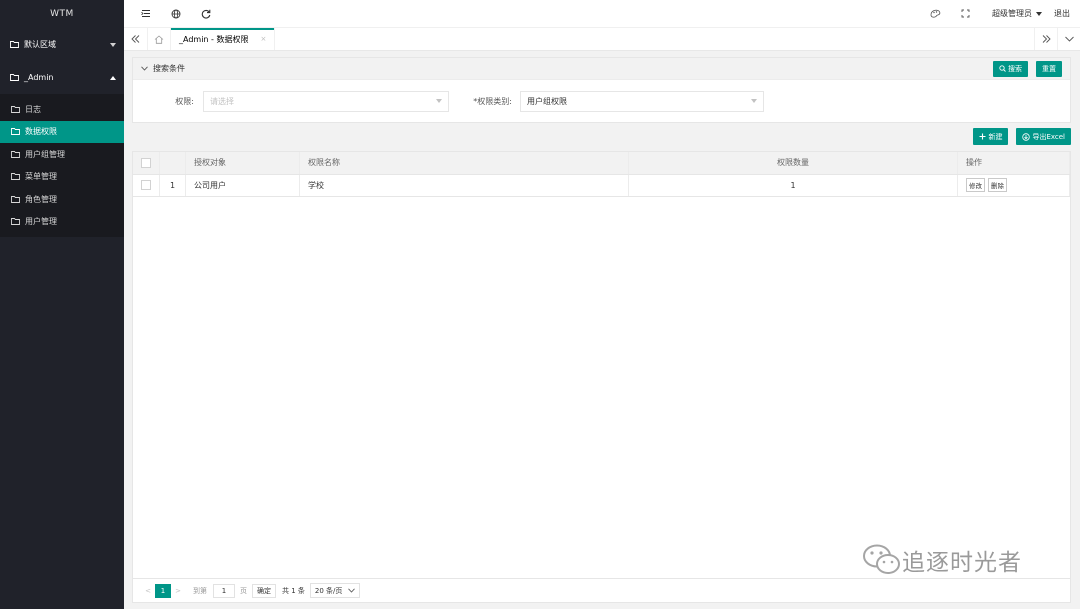 The height and width of the screenshot is (609, 1080). What do you see at coordinates (601, 69) in the screenshot?
I see `search-panel-header: 搜索条件 搜索 重置` at bounding box center [601, 69].